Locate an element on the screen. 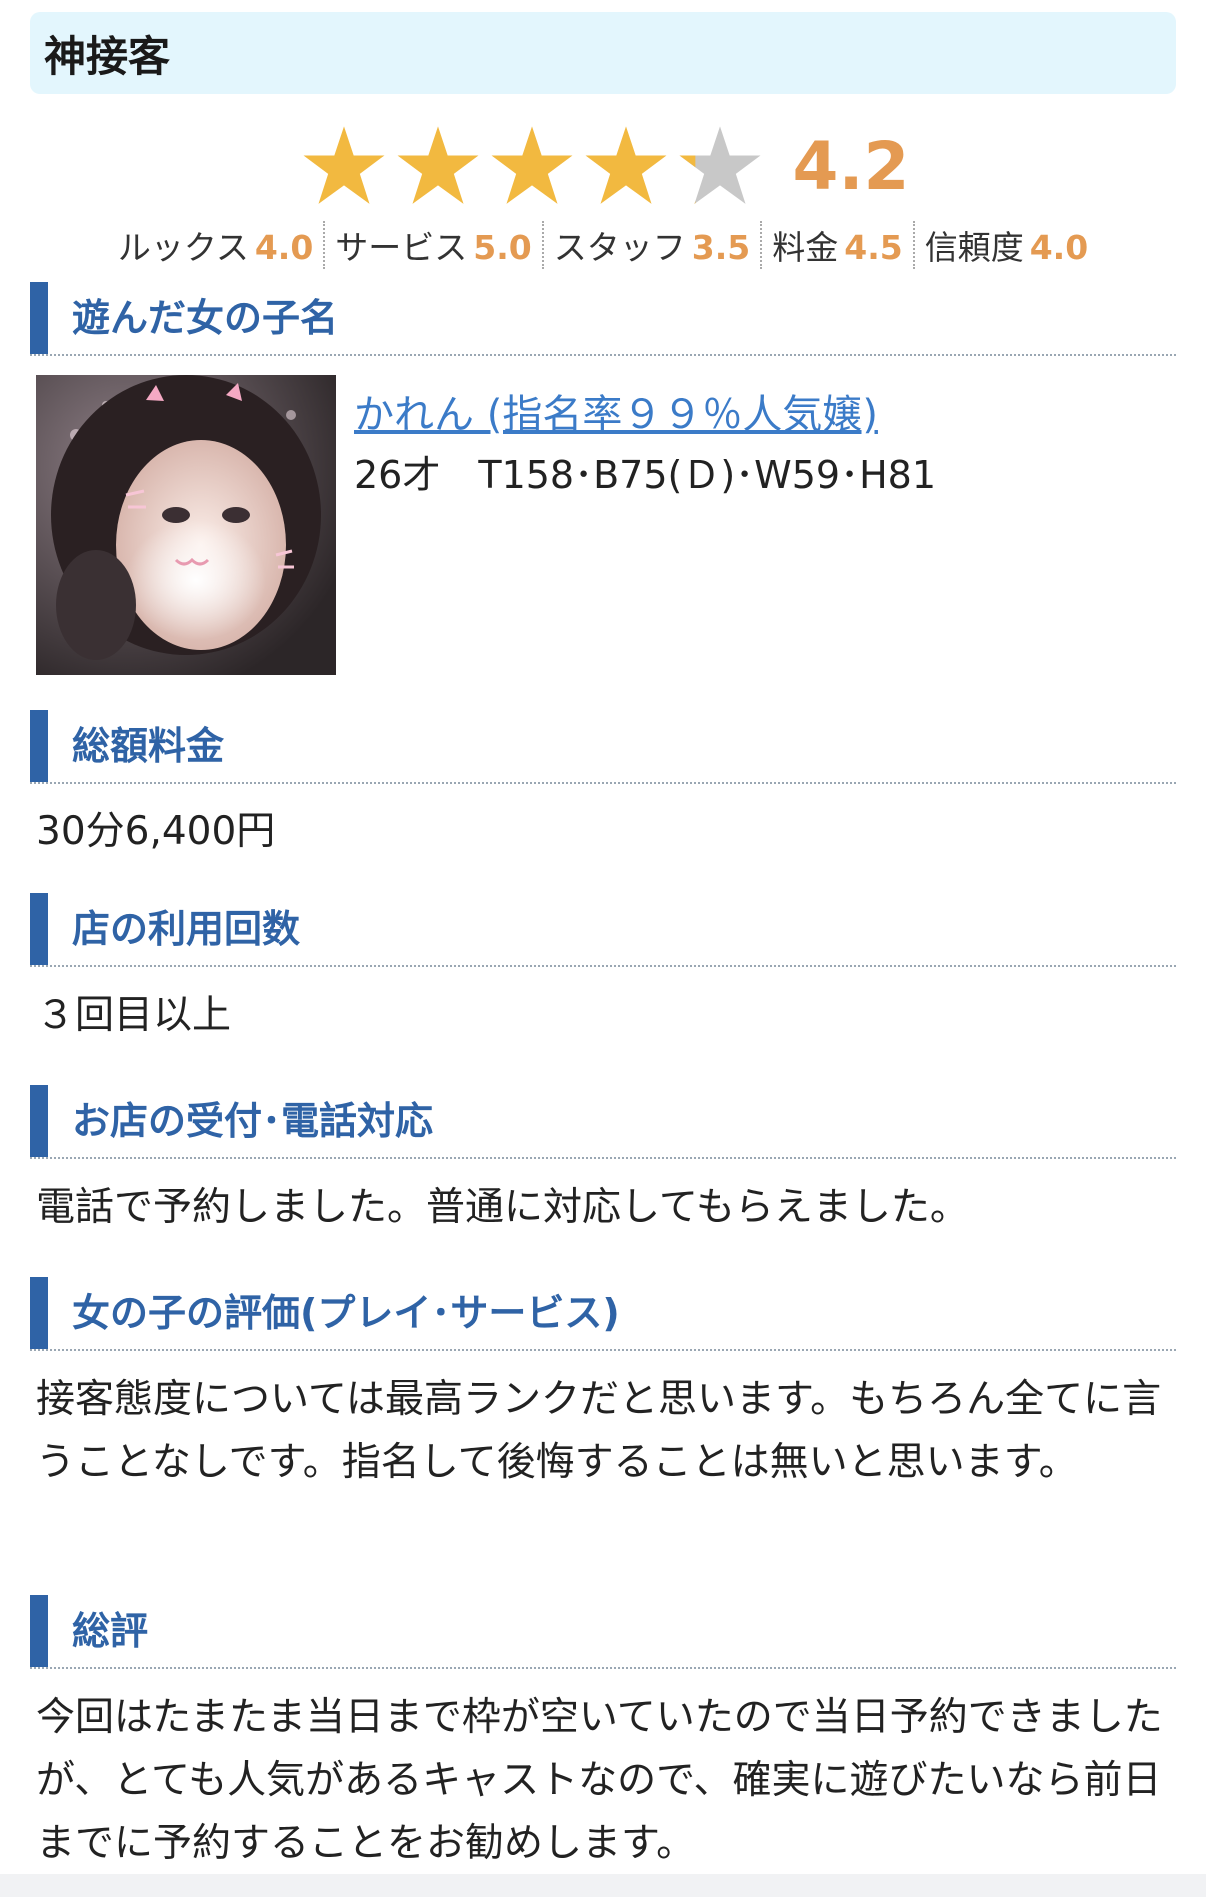 This screenshot has width=1206, height=1897. visits-text: ３回目以上 is located at coordinates (134, 1015).